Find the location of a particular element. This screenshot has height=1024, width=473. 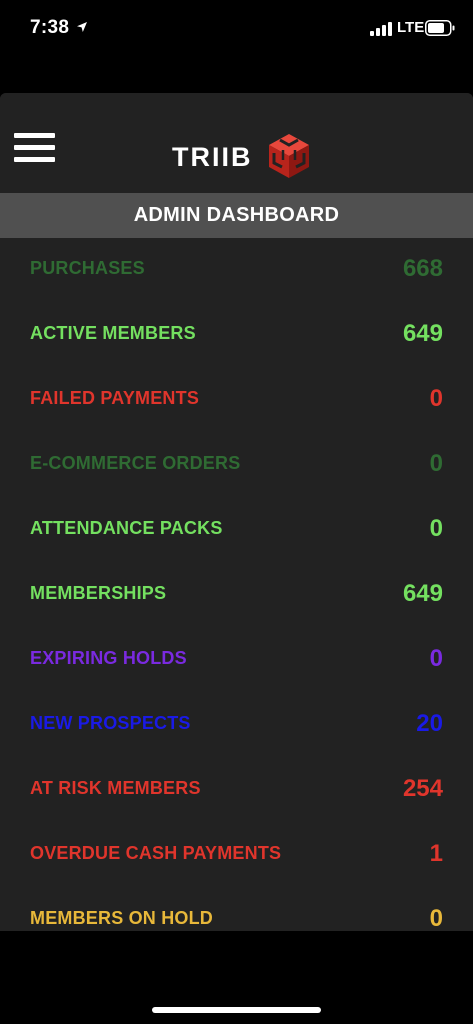

stat-row-at-risk-members: AT RISK MEMBERS 254 is located at coordinates (236, 790).